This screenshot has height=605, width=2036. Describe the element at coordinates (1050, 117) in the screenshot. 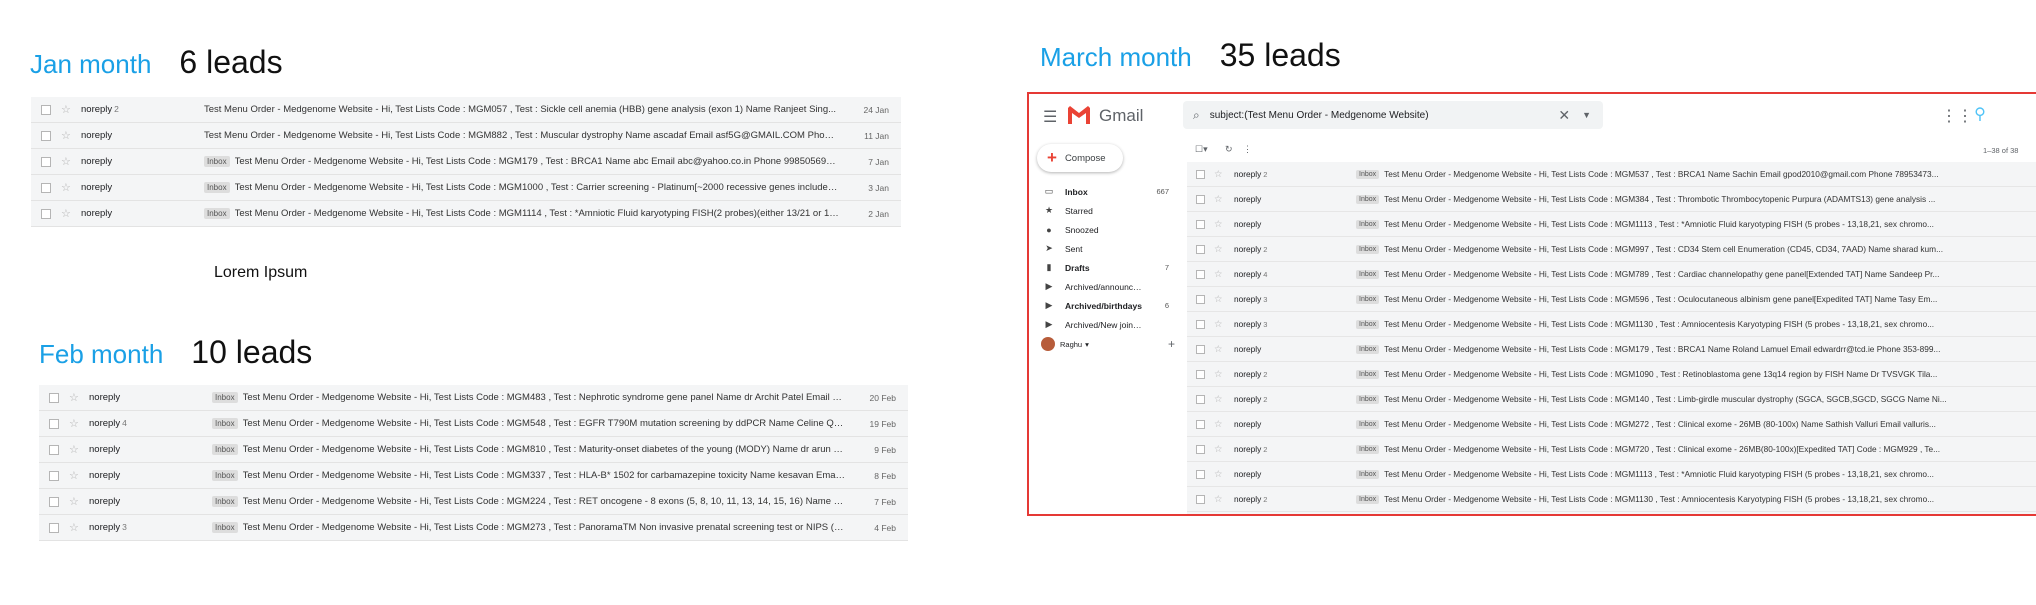

I see `hamburger-menu-icon: ☰` at that location.